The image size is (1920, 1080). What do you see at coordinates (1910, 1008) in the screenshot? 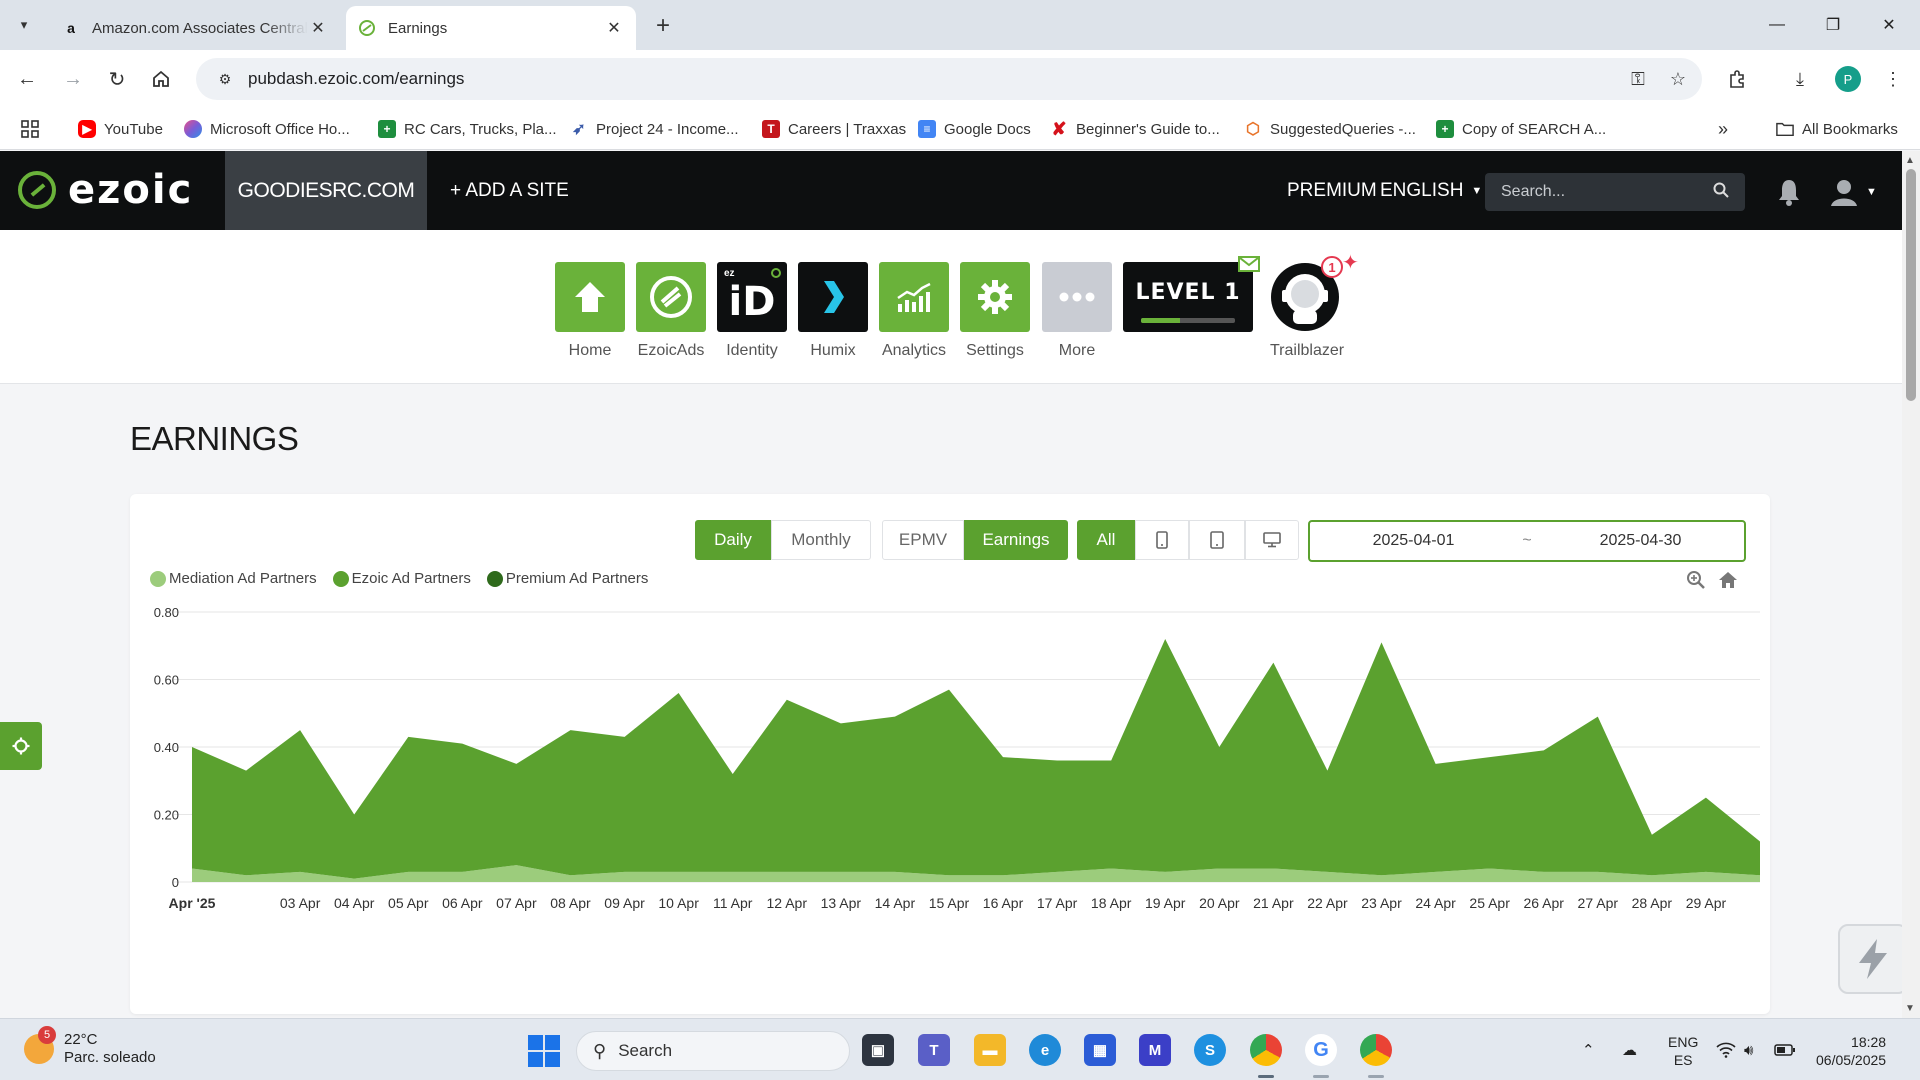
I see `scroll-down-arrow-icon: ▼` at bounding box center [1910, 1008].